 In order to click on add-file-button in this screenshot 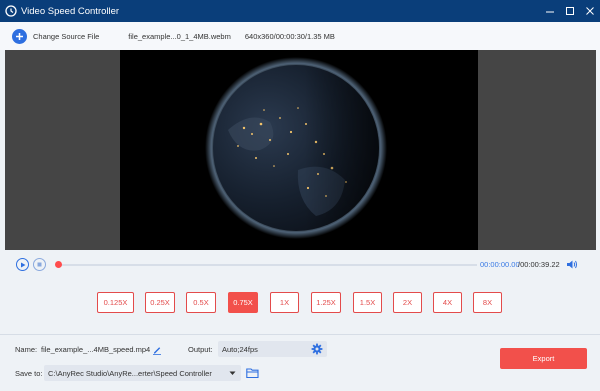, I will do `click(19, 36)`.